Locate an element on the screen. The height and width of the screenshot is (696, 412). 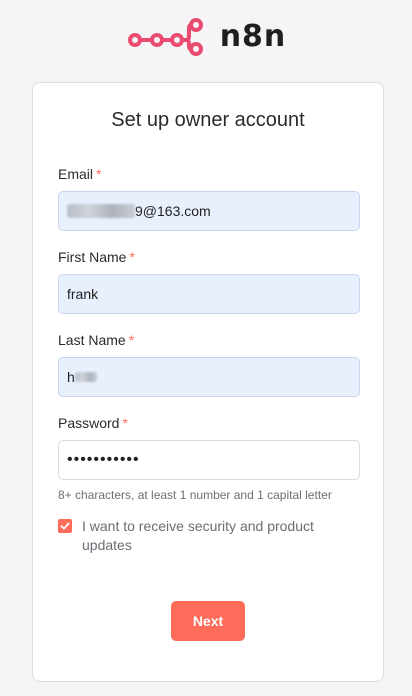
updates-checkbox is located at coordinates (65, 526).